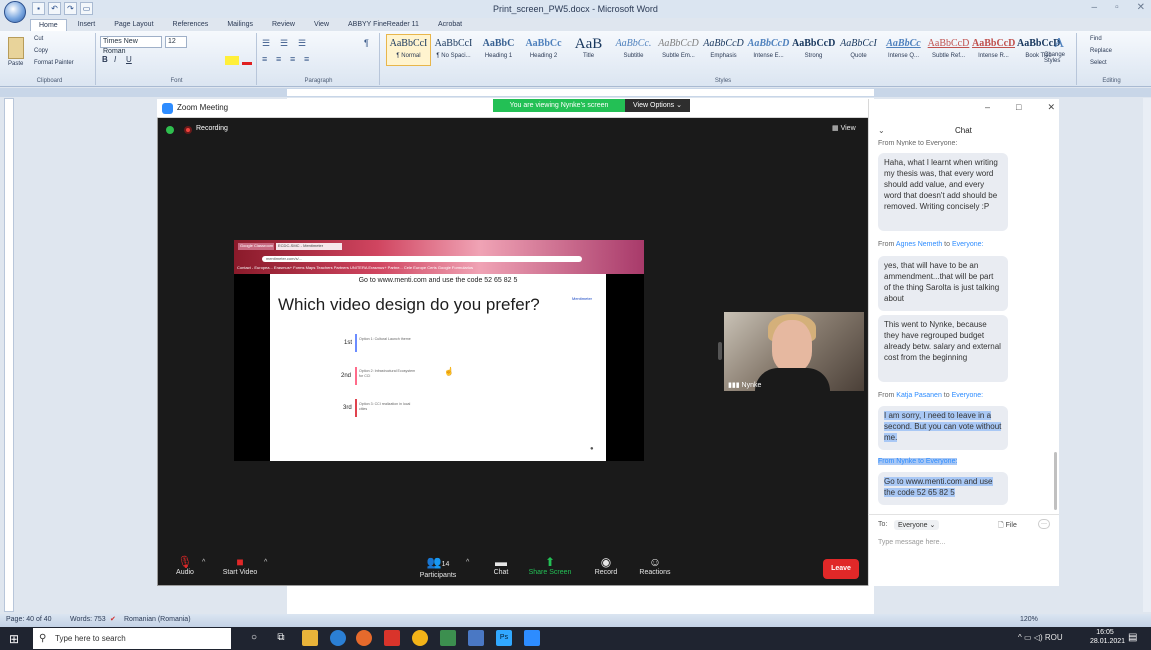  I want to click on align-right-icon: ≡, so click(292, 59).